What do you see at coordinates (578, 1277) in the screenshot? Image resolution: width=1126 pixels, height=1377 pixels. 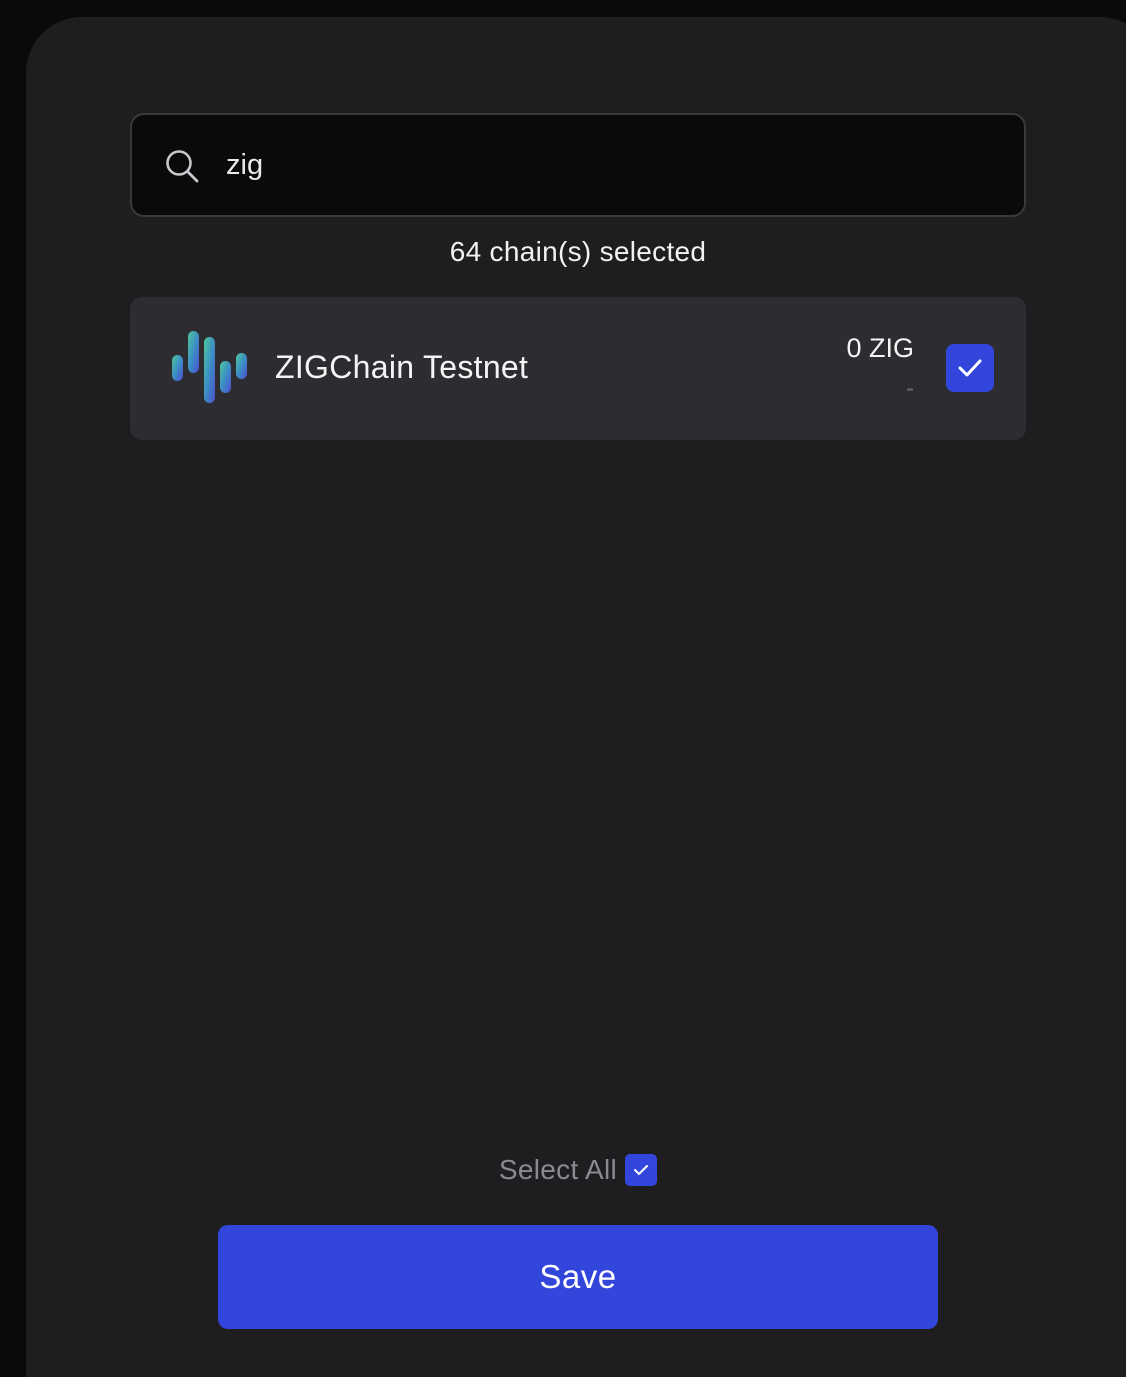 I see `save-button: Save` at bounding box center [578, 1277].